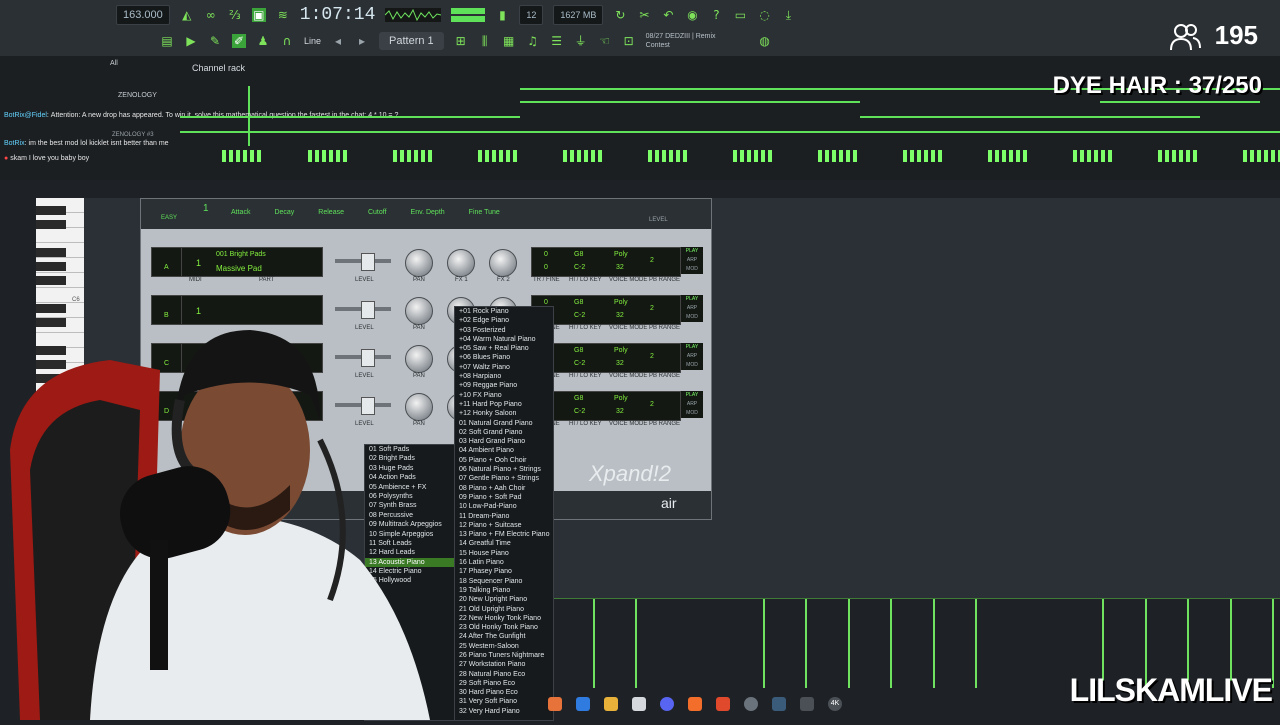  What do you see at coordinates (133, 135) in the screenshot?
I see `channel-name-2: ZENOLOGY #3` at bounding box center [133, 135].